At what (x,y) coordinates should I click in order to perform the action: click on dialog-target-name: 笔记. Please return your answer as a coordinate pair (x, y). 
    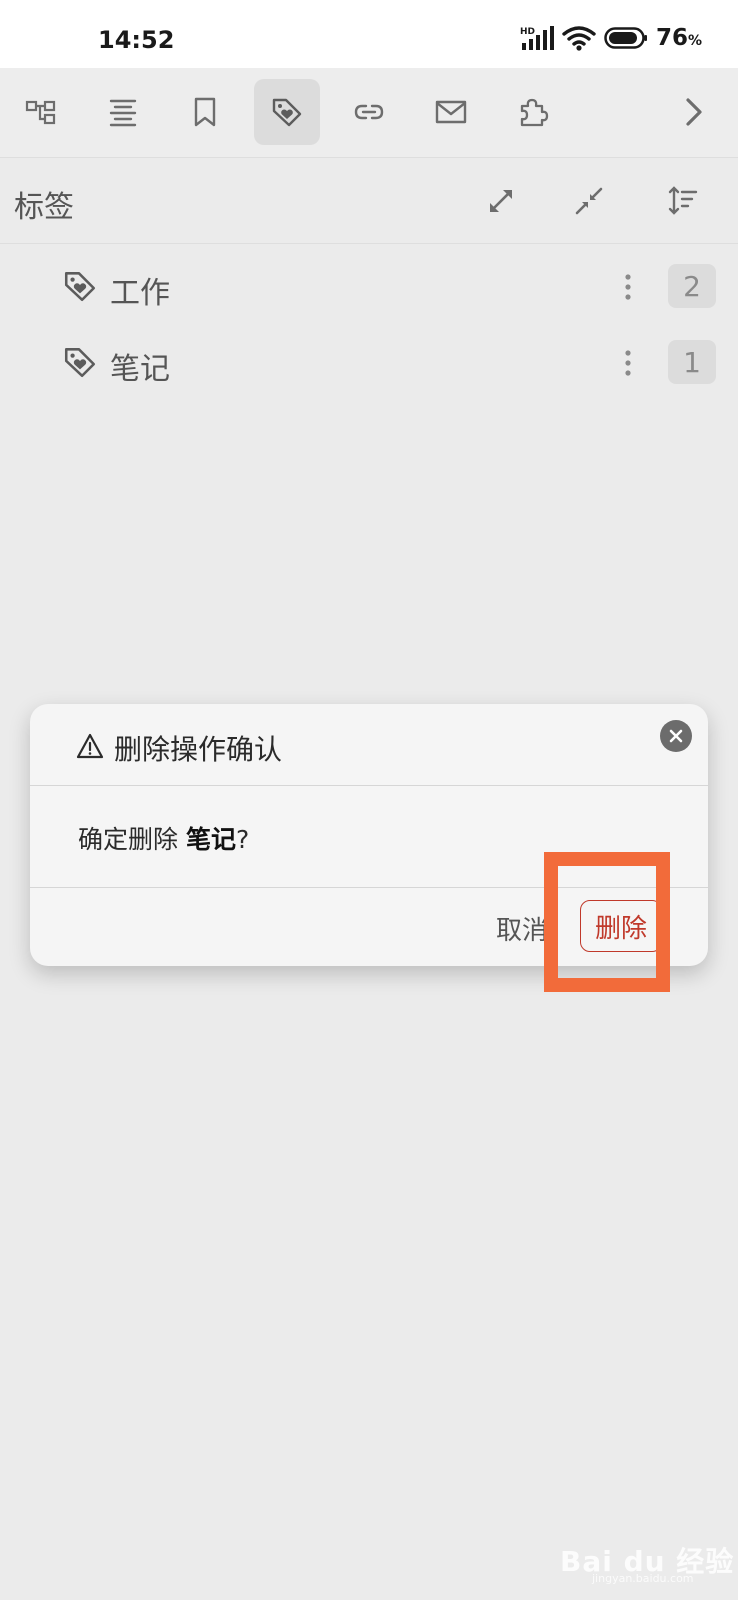
    Looking at the image, I should click on (210, 839).